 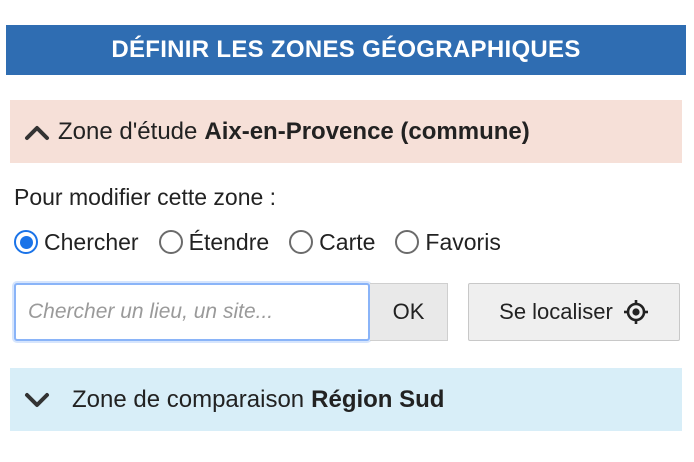 I want to click on crosshair-icon, so click(x=636, y=312).